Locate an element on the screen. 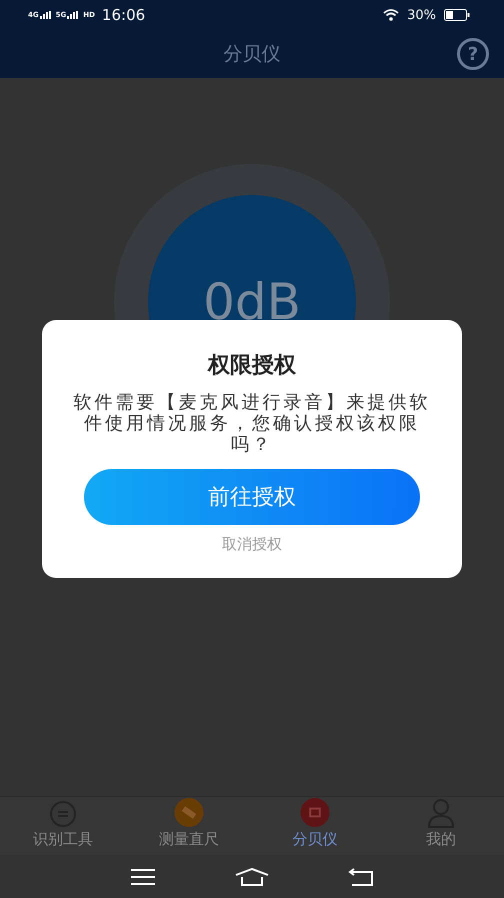 This screenshot has height=898, width=504. wifi-icon is located at coordinates (391, 15).